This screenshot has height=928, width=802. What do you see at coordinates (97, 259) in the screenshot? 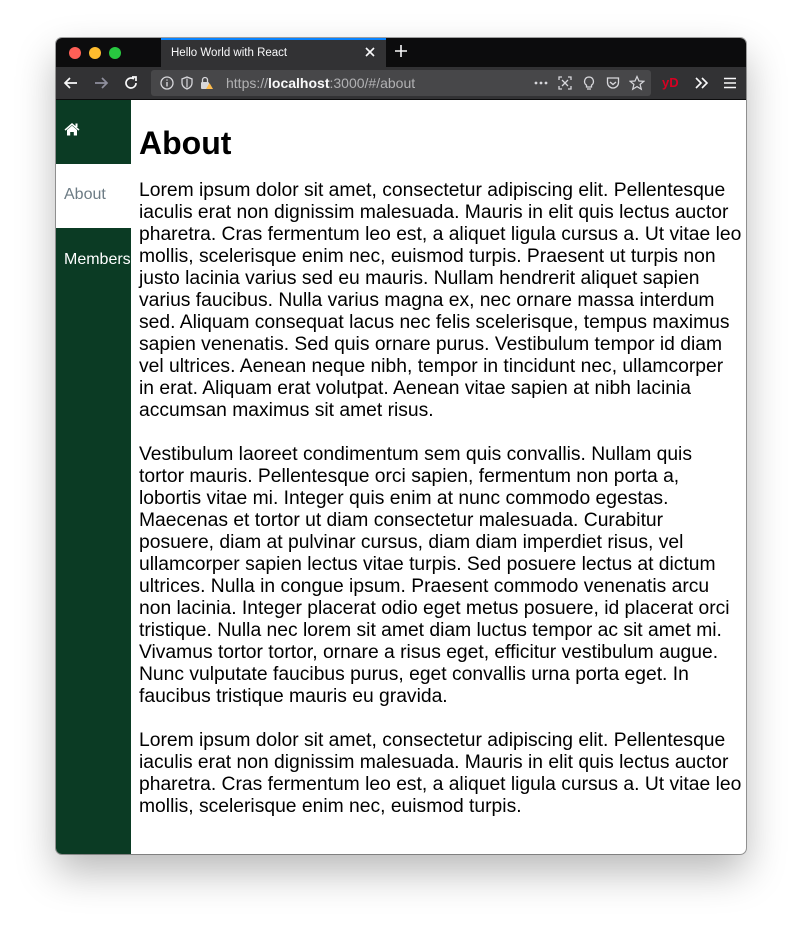
I see `sidebar-item-label: Members` at bounding box center [97, 259].